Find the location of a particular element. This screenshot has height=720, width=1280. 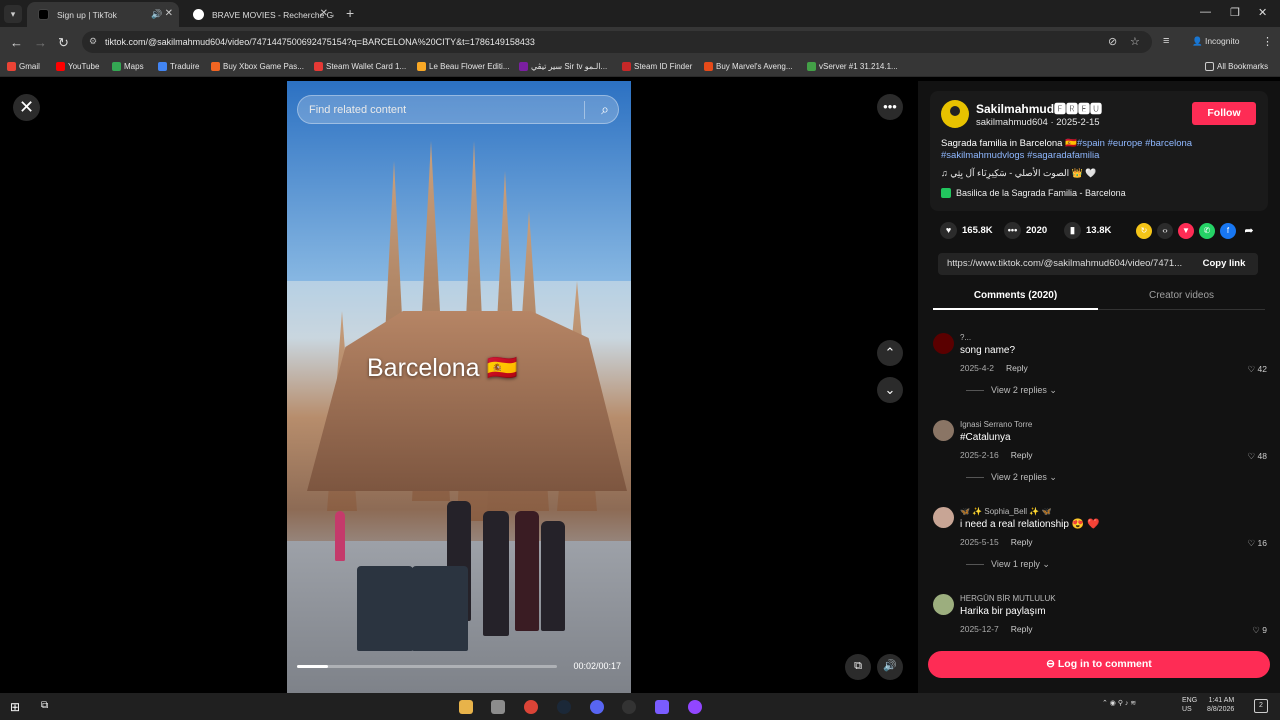

save-button: ▮ 13.8K is located at coordinates (1087, 230).